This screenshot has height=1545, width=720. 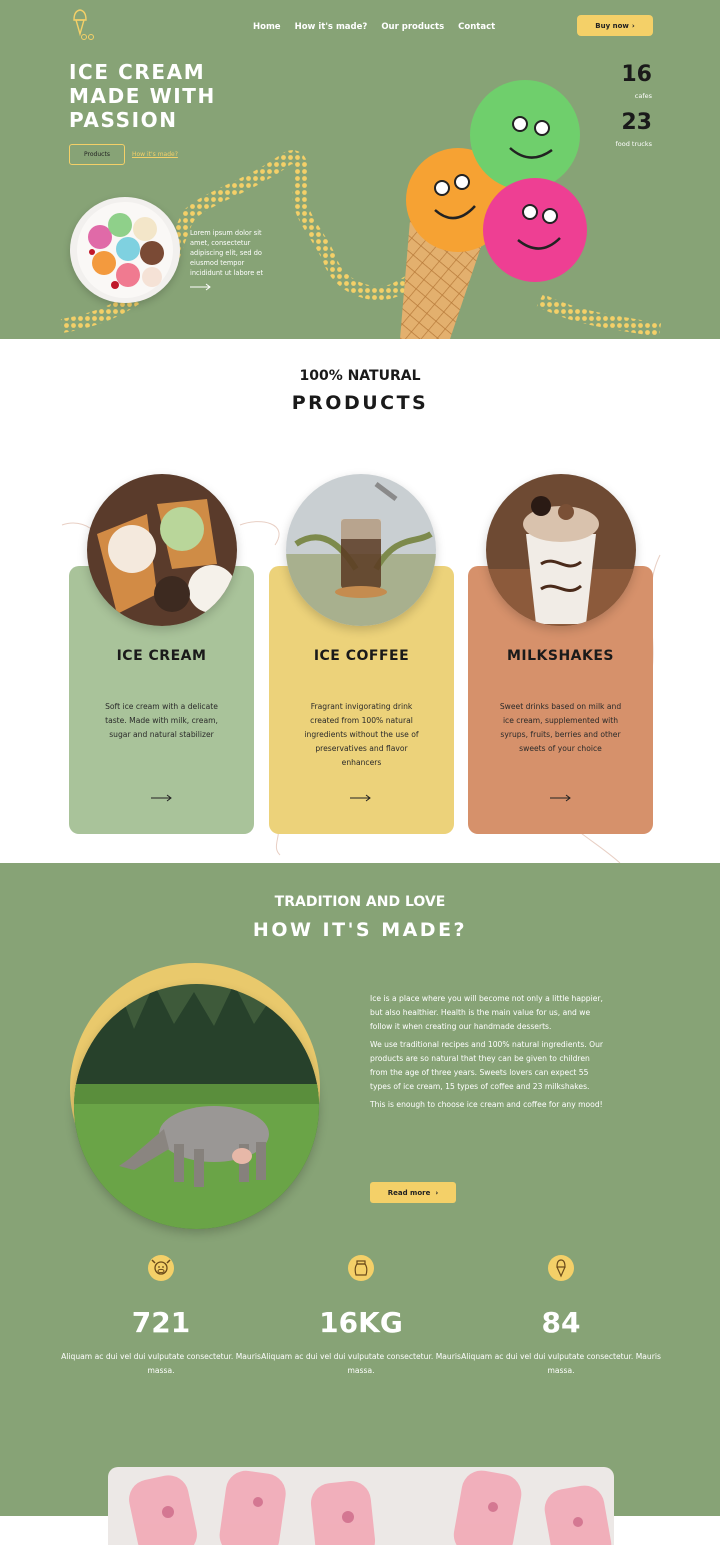 I want to click on hero-title: ICE CREAM MADE WITH PASSION, so click(x=179, y=96).